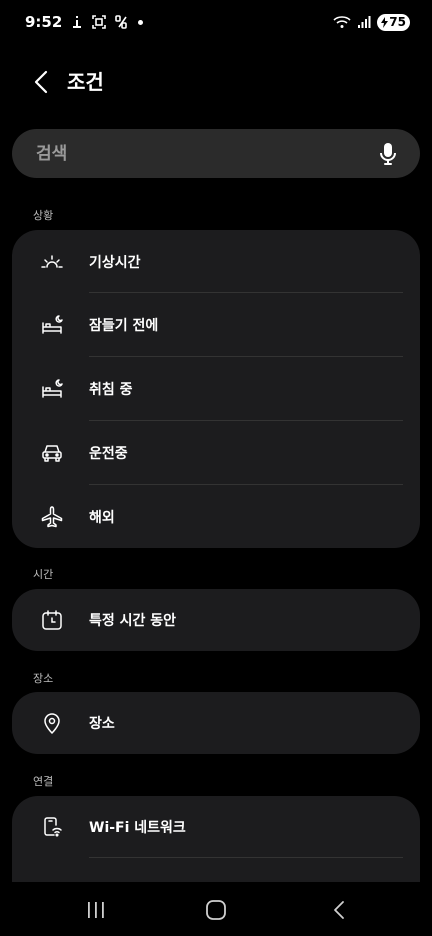 This screenshot has width=432, height=936. What do you see at coordinates (124, 326) in the screenshot?
I see `list-item-label: 잠들기 전에` at bounding box center [124, 326].